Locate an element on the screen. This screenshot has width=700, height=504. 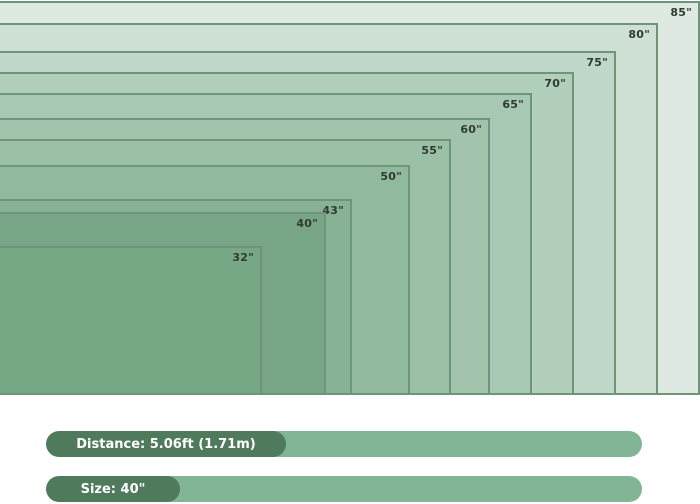
distance-label: Distance: 5.06ft (1.71m) is located at coordinates (166, 444).